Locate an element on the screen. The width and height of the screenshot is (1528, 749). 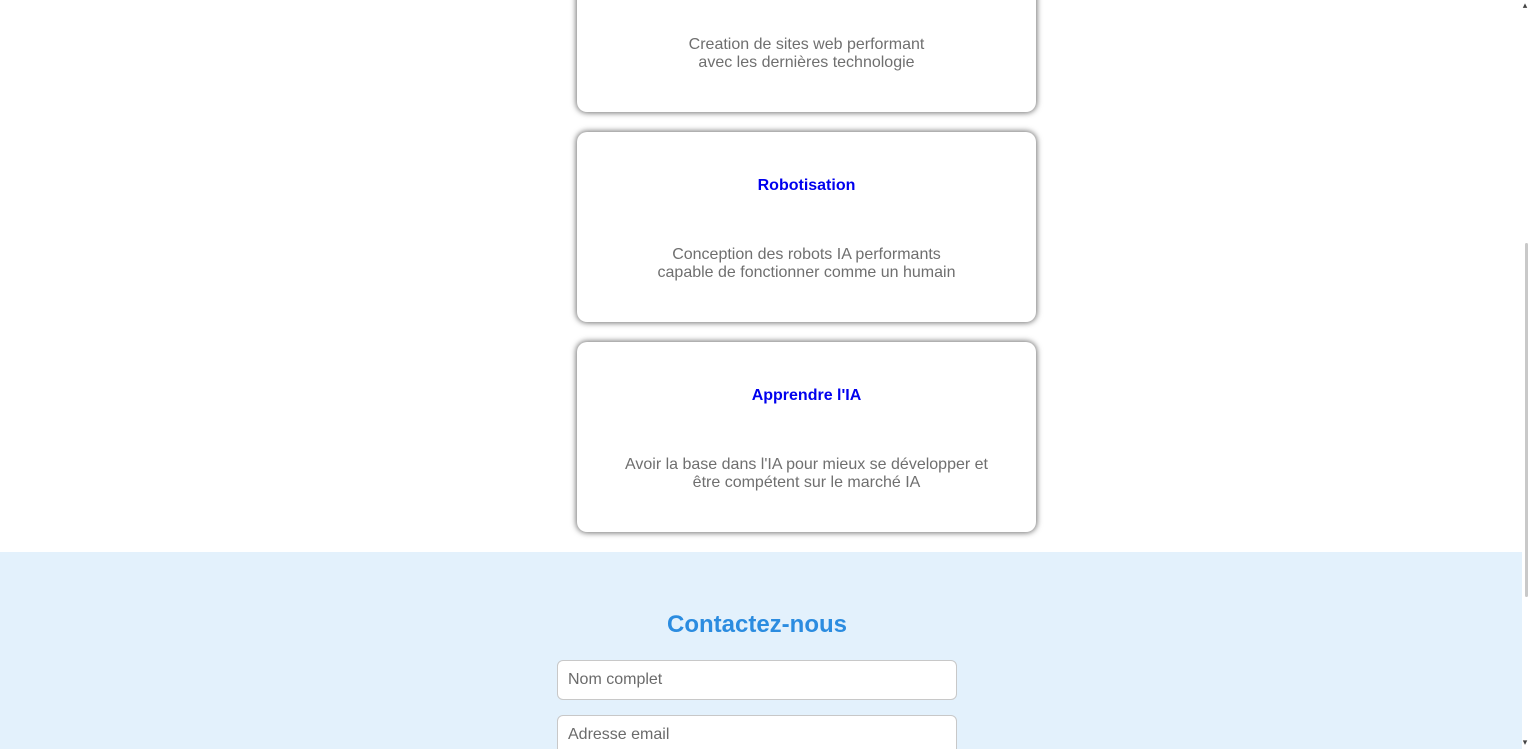
description-line: capable de fonctionner comme un humain is located at coordinates (806, 272).